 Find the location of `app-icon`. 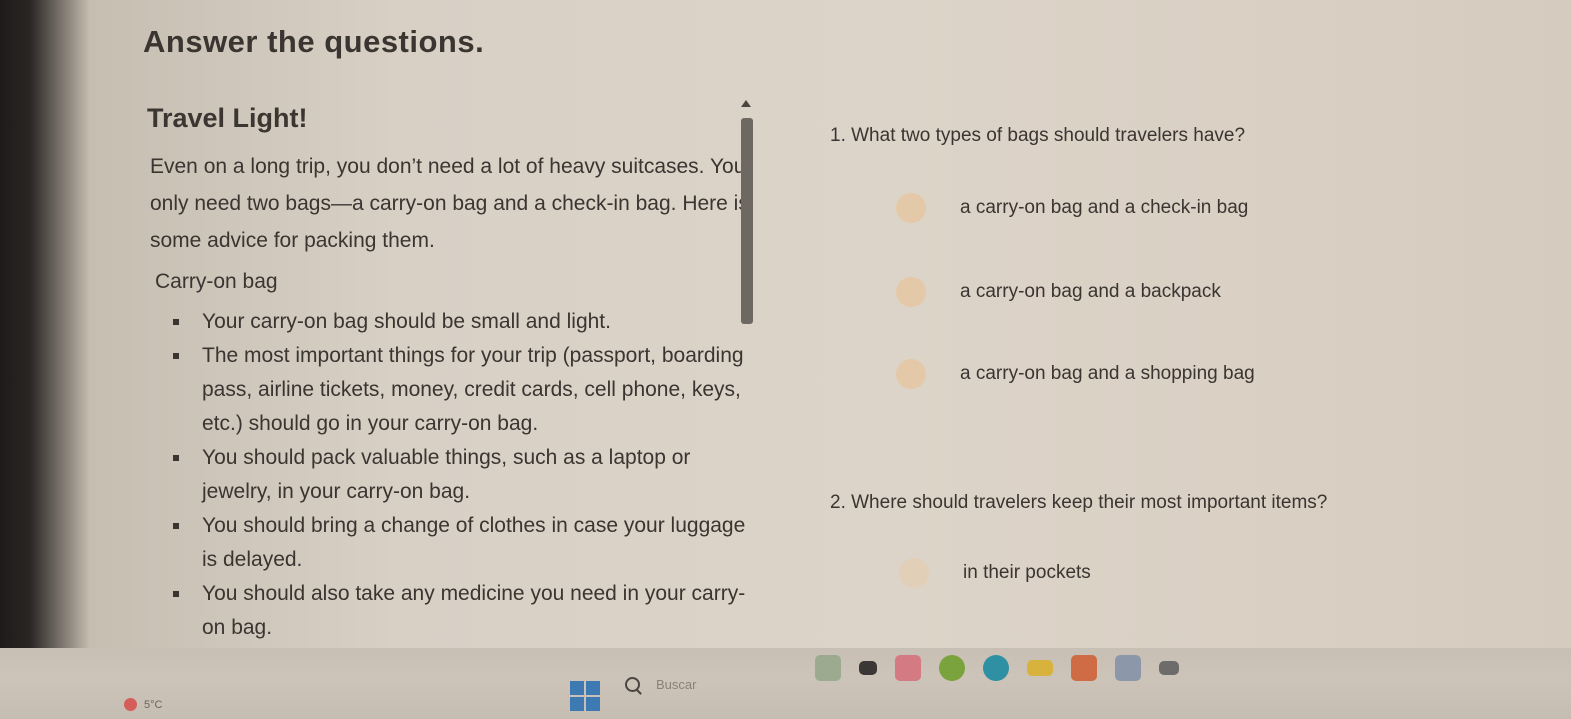

app-icon is located at coordinates (1128, 668).